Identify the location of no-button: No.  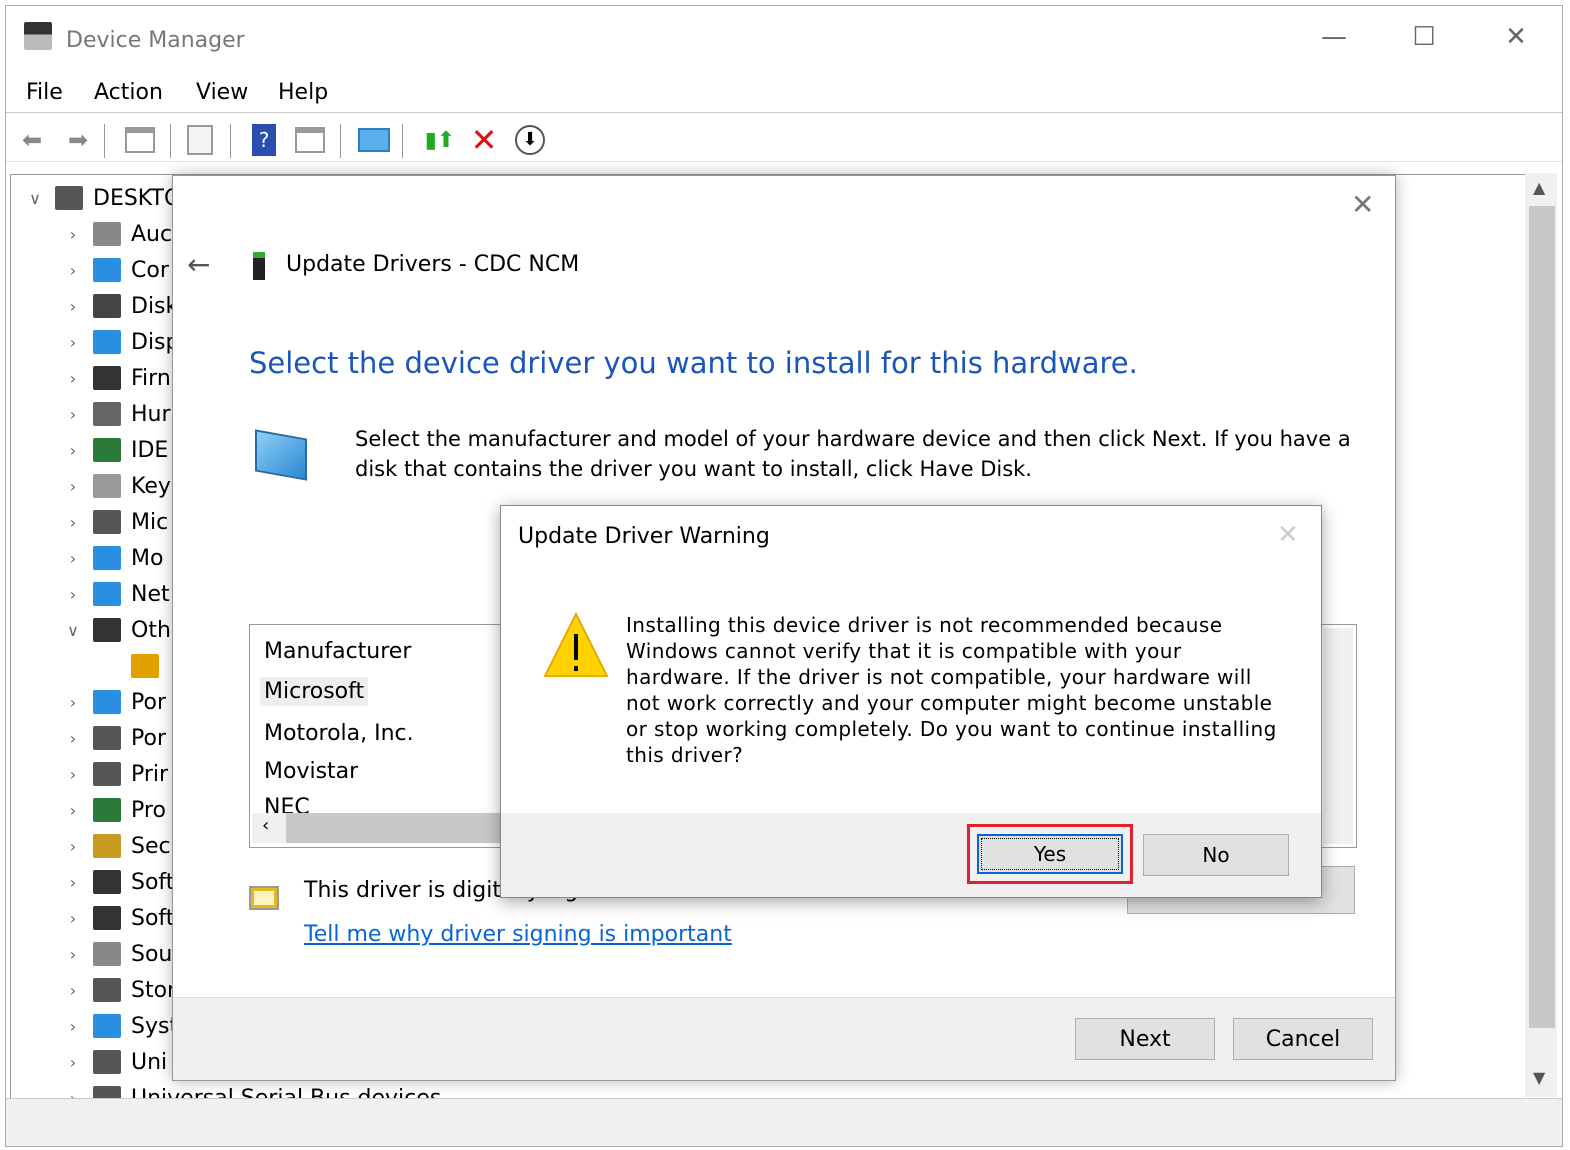
(1216, 855).